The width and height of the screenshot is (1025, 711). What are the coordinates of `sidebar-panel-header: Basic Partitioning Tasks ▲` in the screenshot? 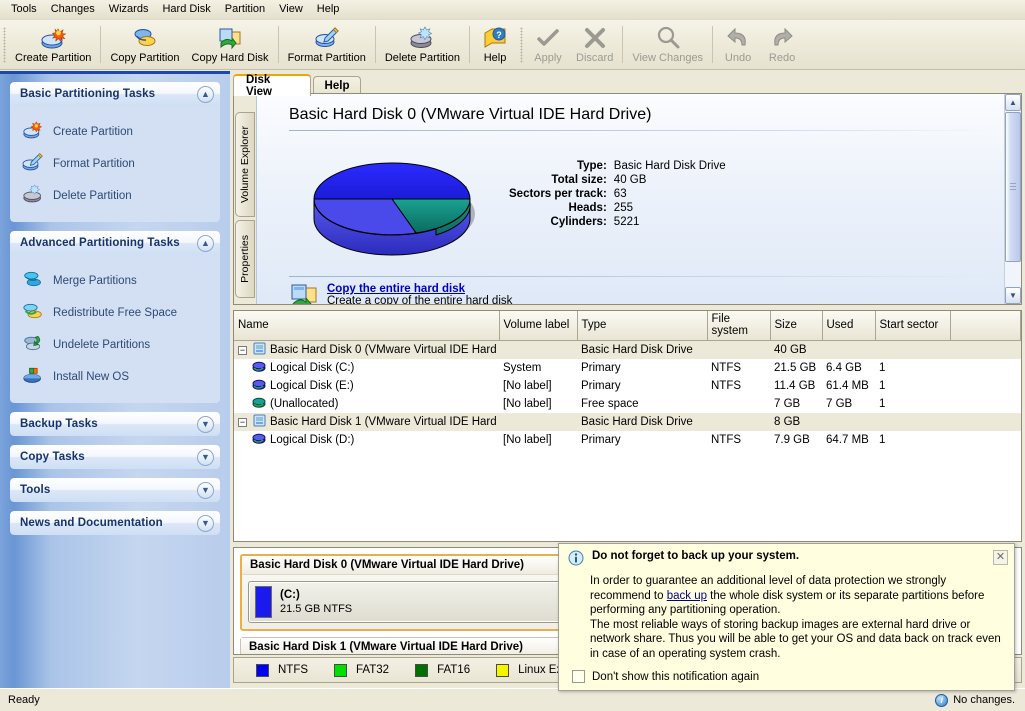 It's located at (115, 94).